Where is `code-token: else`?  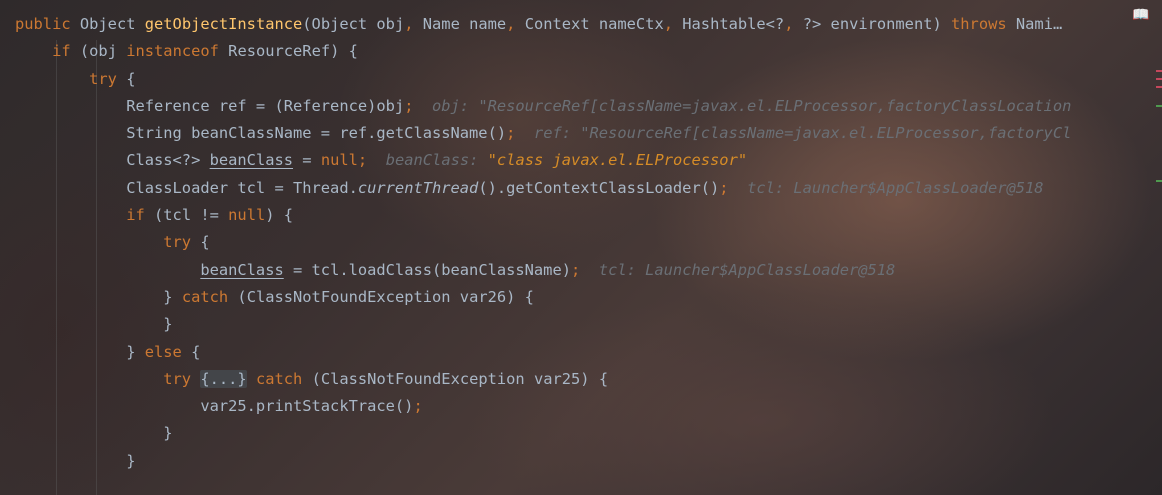 code-token: else is located at coordinates (168, 351).